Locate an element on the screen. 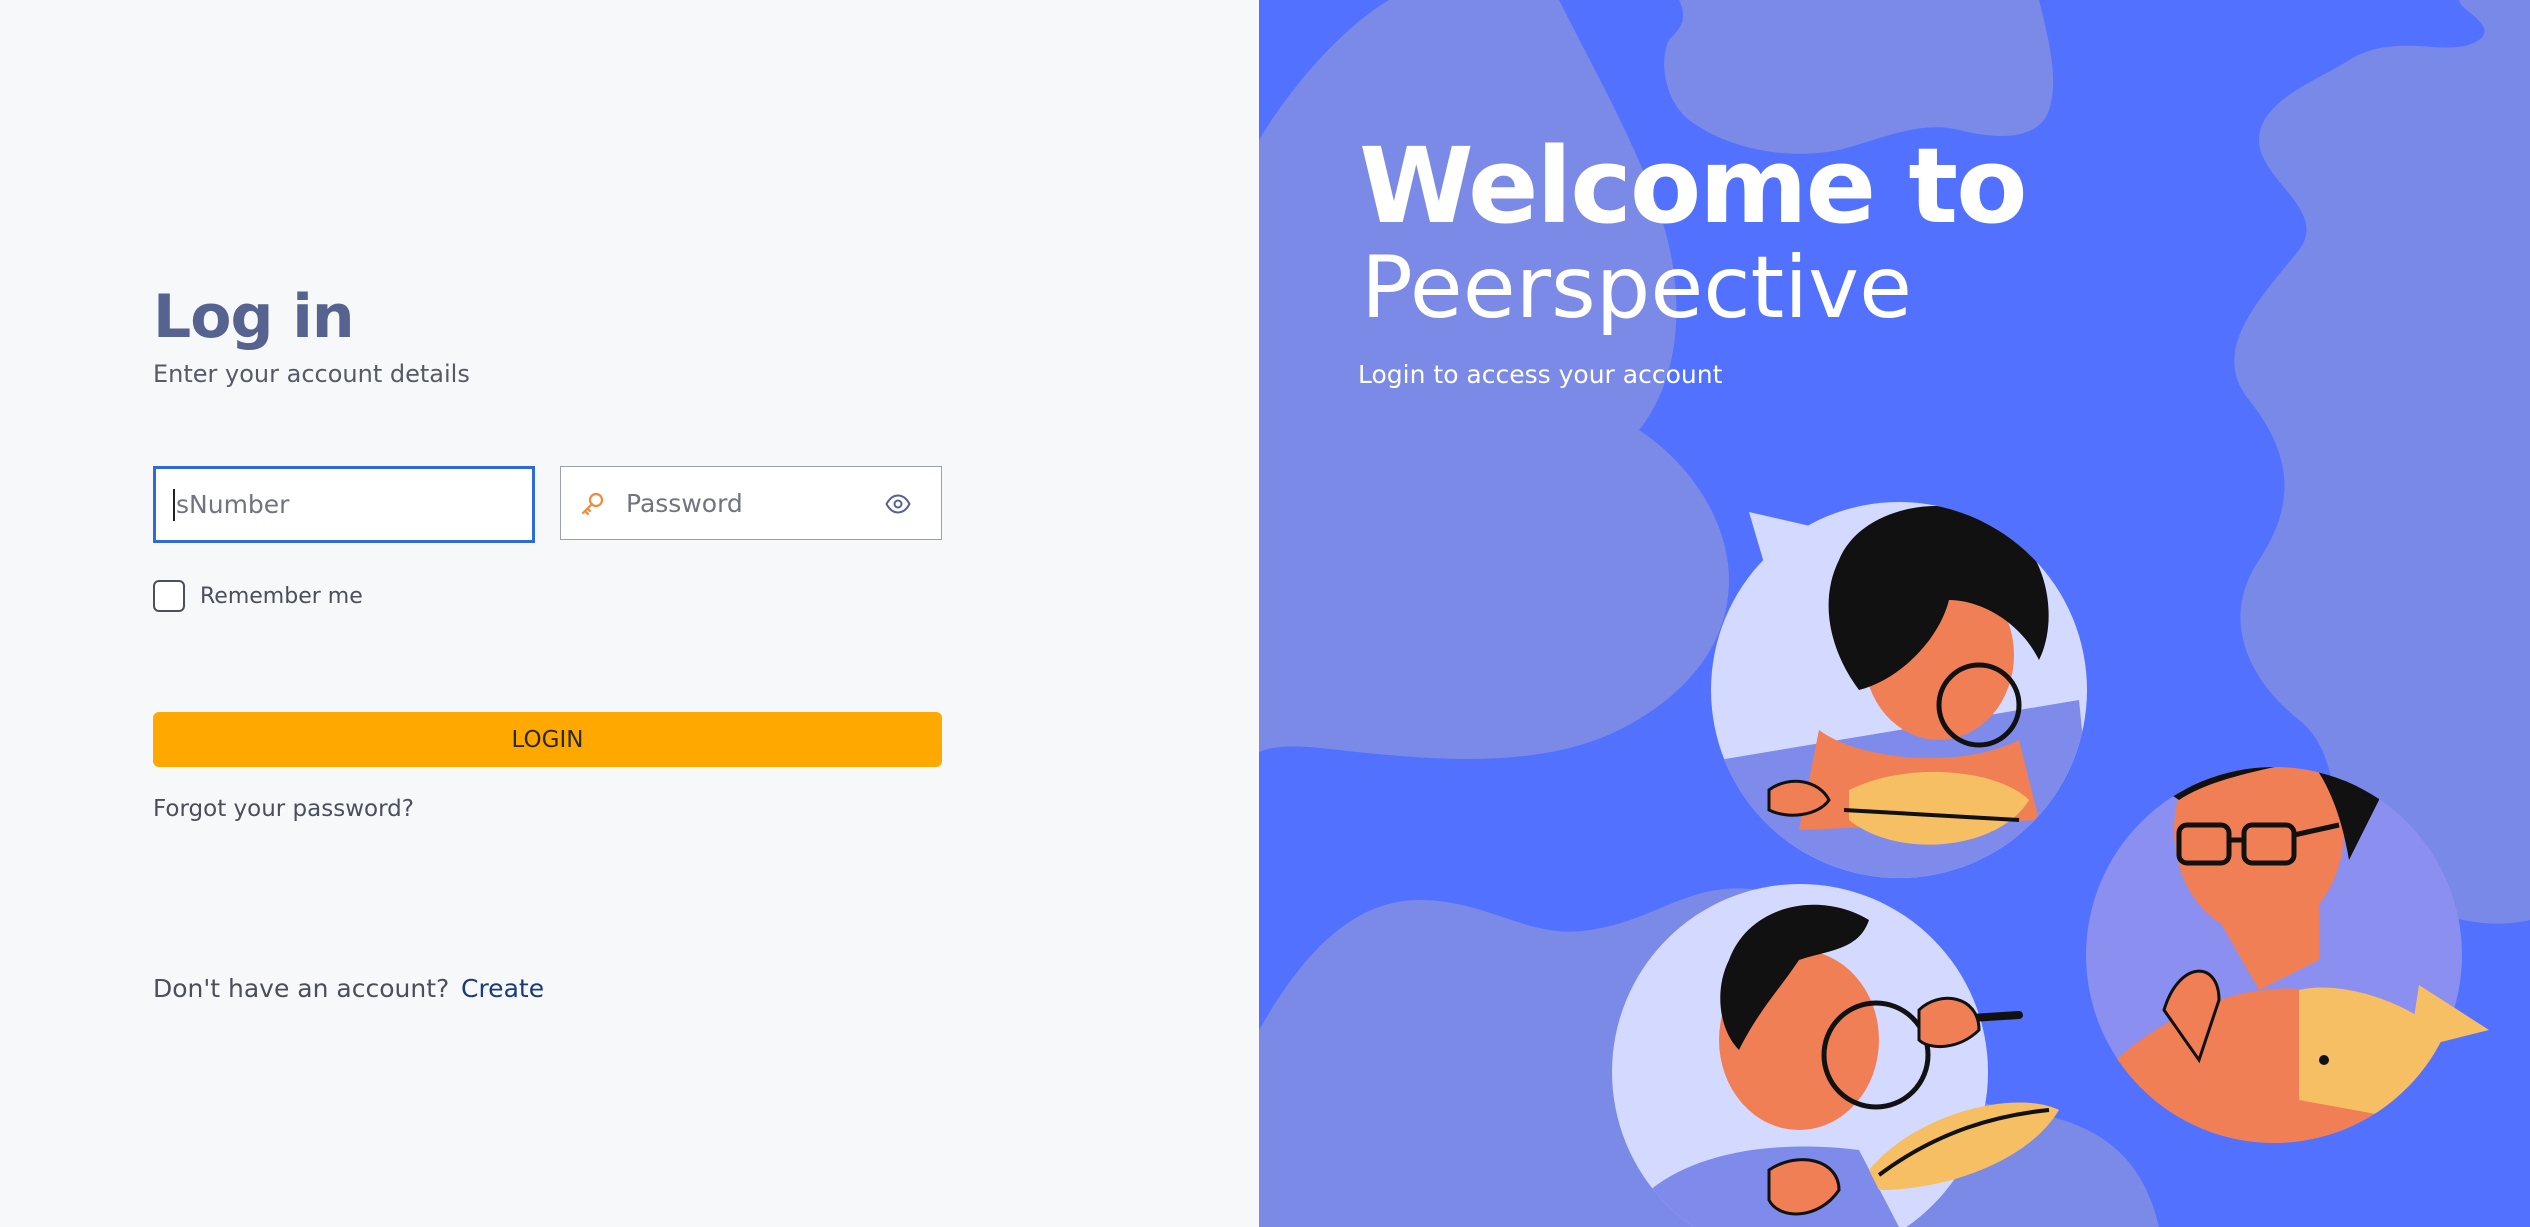  remember-me-row: Remember me is located at coordinates (258, 596).